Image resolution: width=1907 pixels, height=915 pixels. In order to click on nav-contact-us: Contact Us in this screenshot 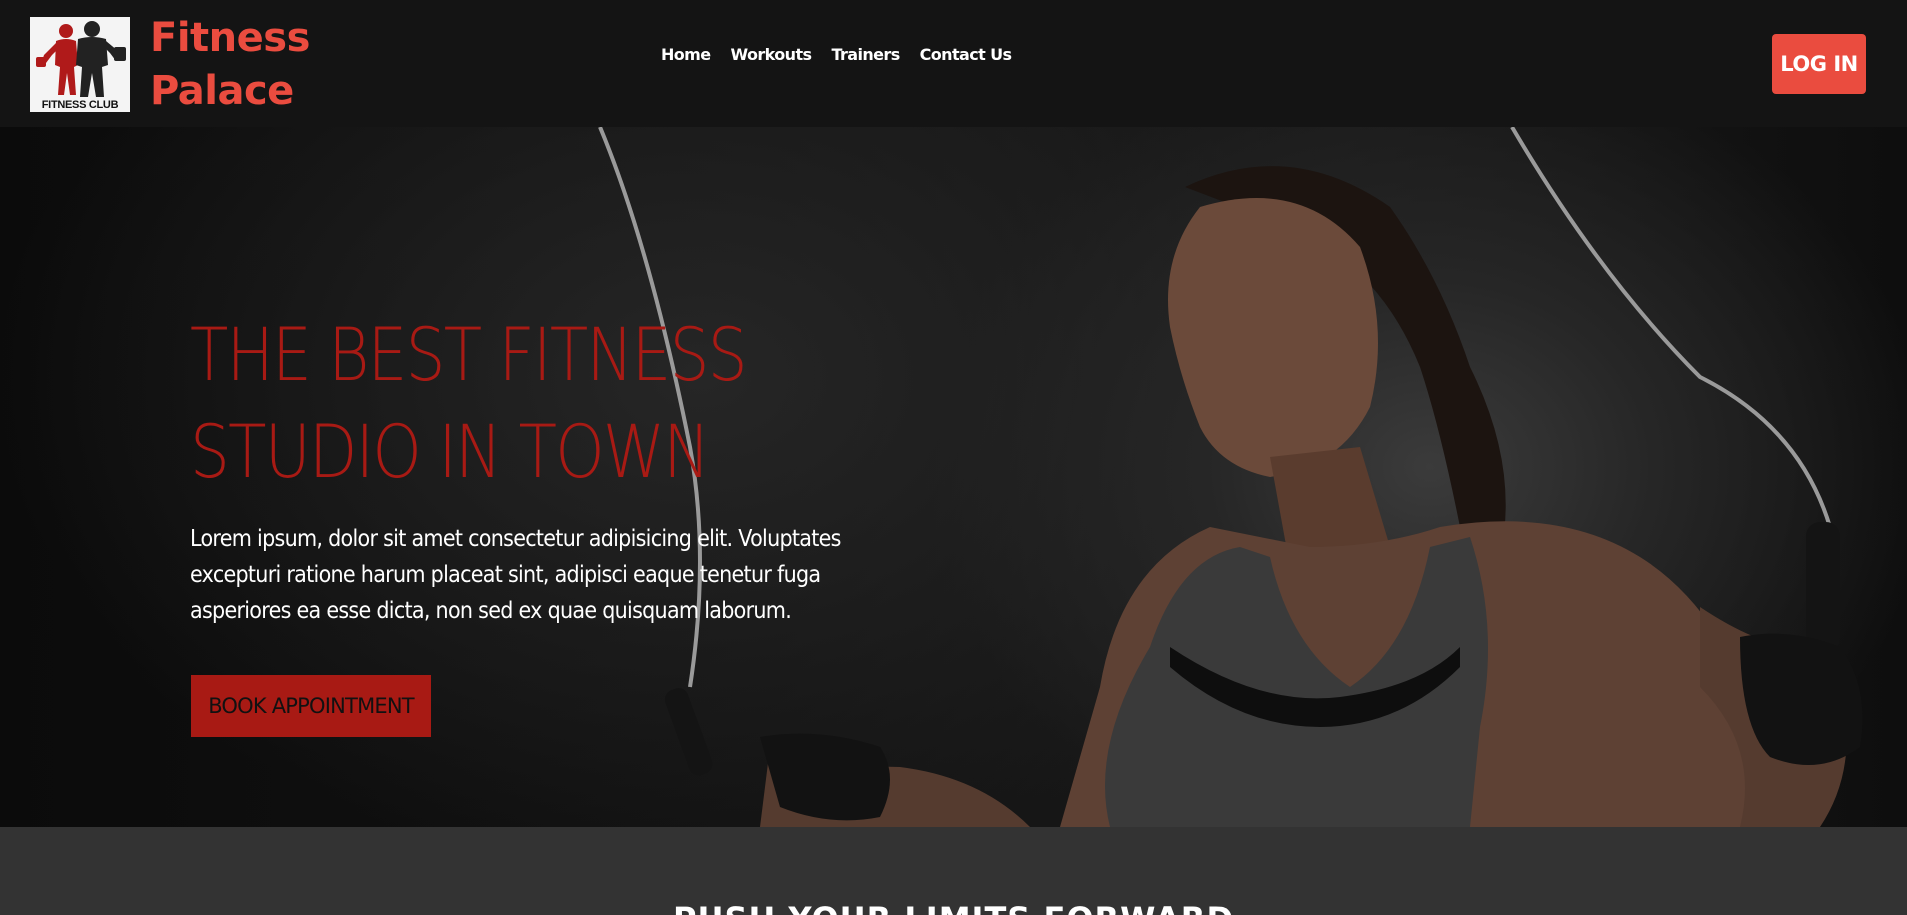, I will do `click(966, 54)`.